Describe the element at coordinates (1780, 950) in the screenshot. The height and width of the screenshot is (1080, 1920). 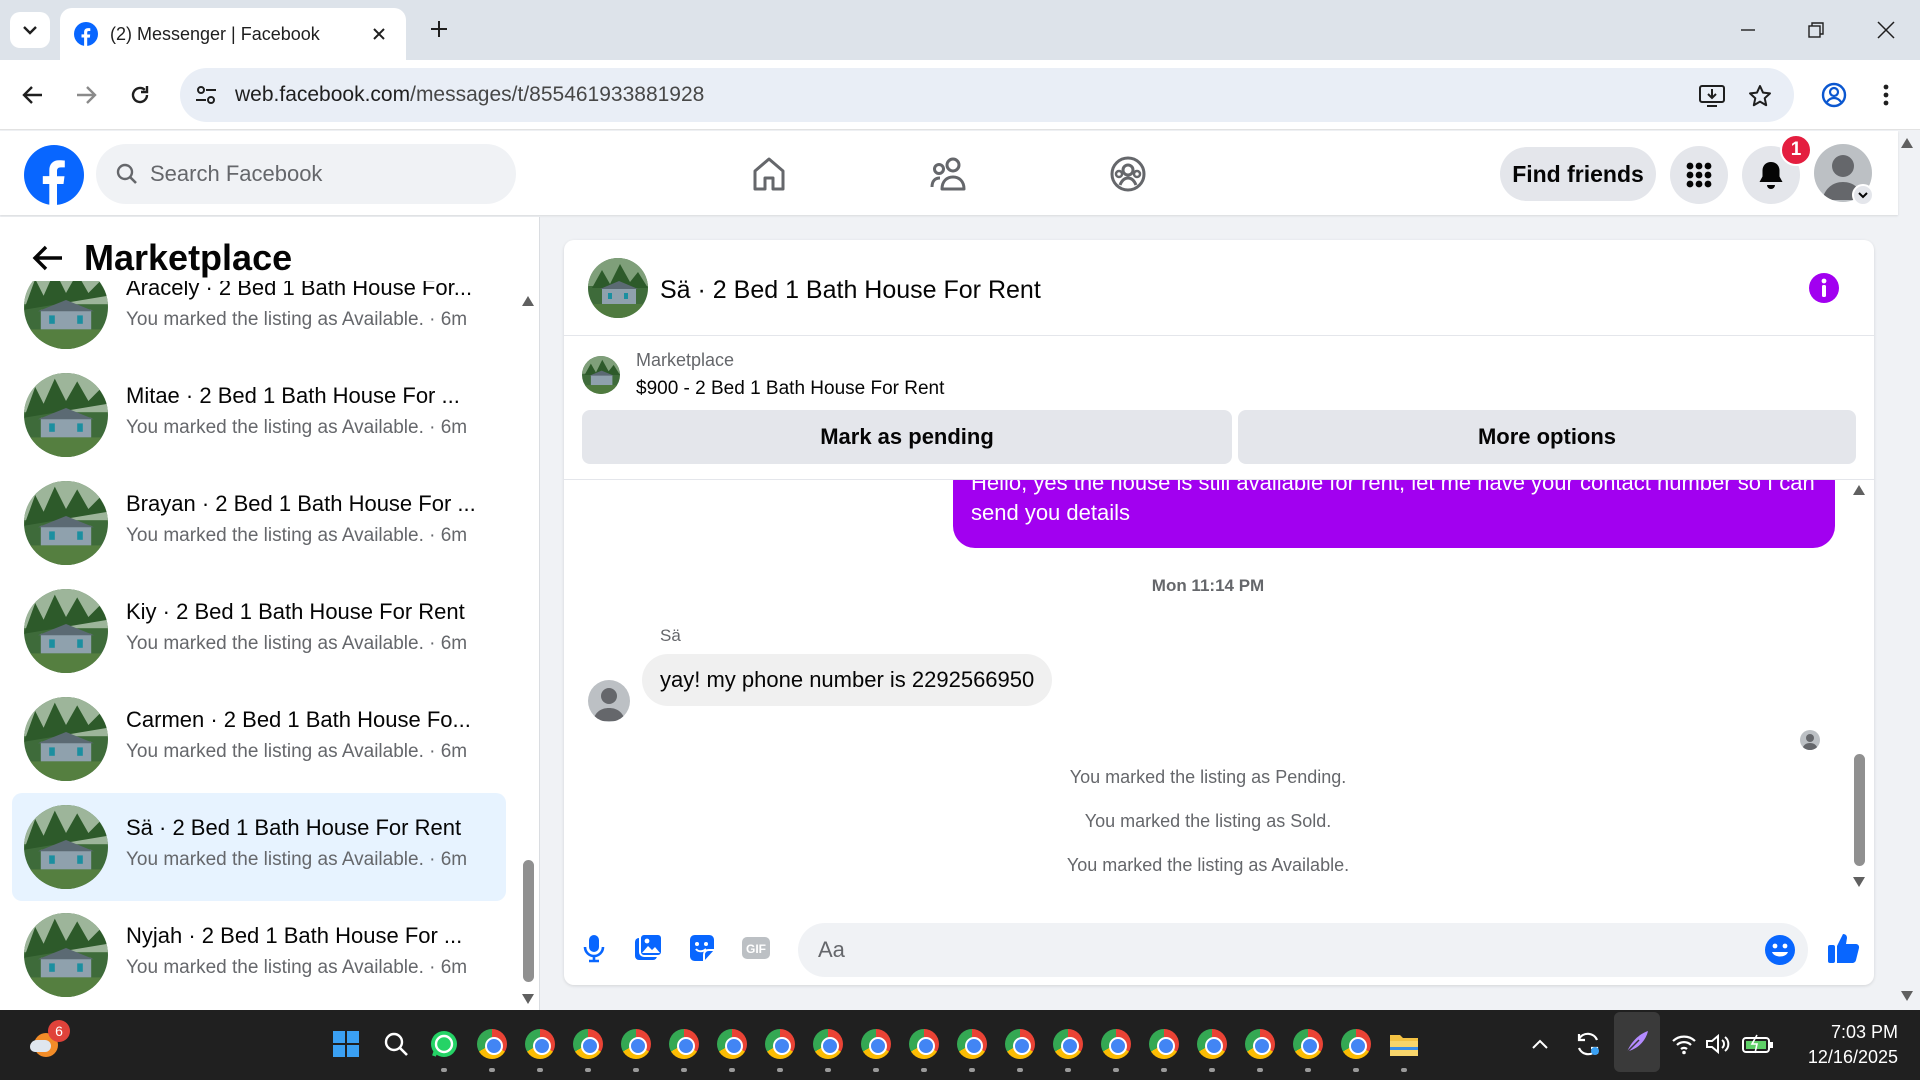
I see `emoji-icon` at that location.